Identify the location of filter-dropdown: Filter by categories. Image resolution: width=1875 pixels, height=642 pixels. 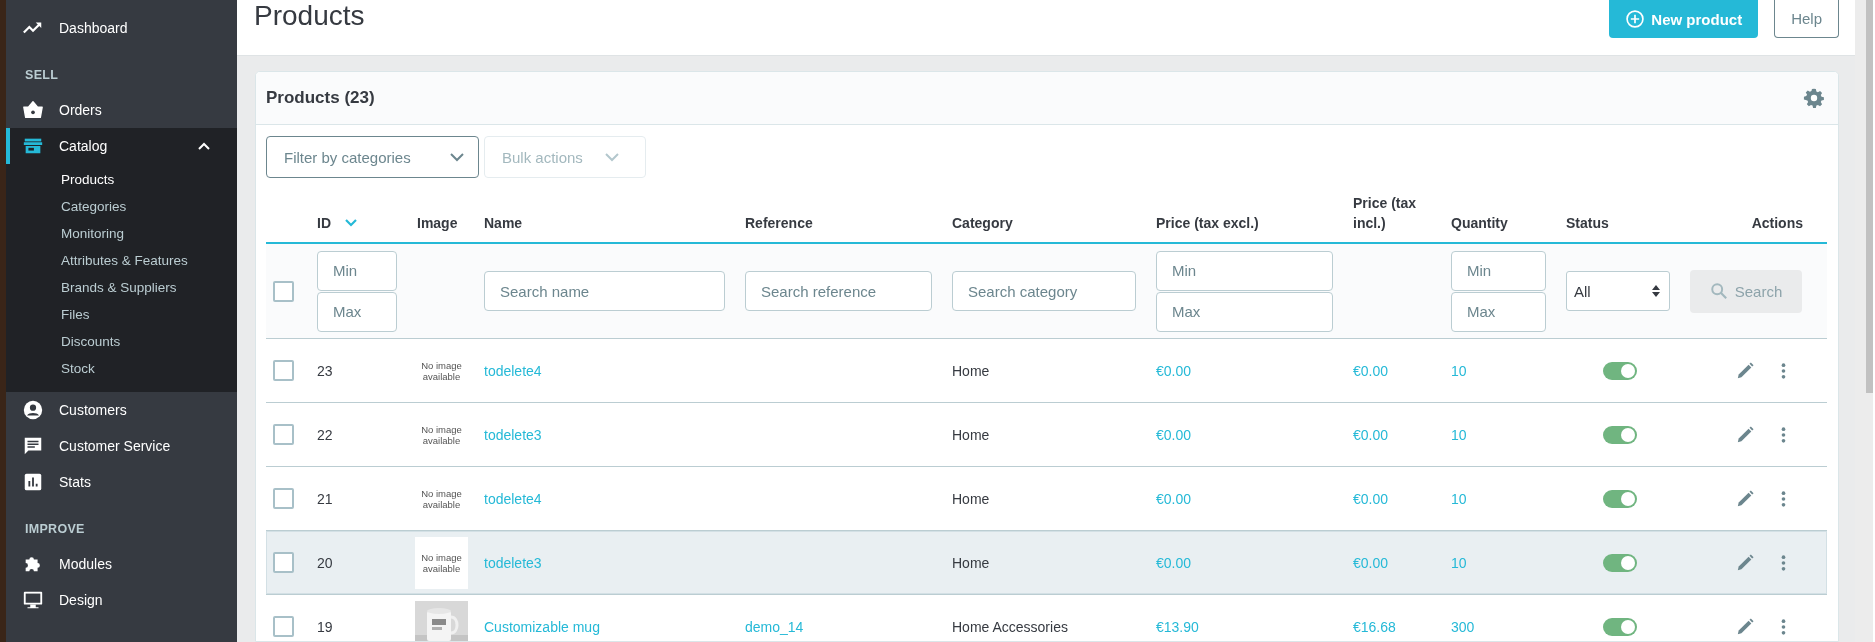
(372, 157).